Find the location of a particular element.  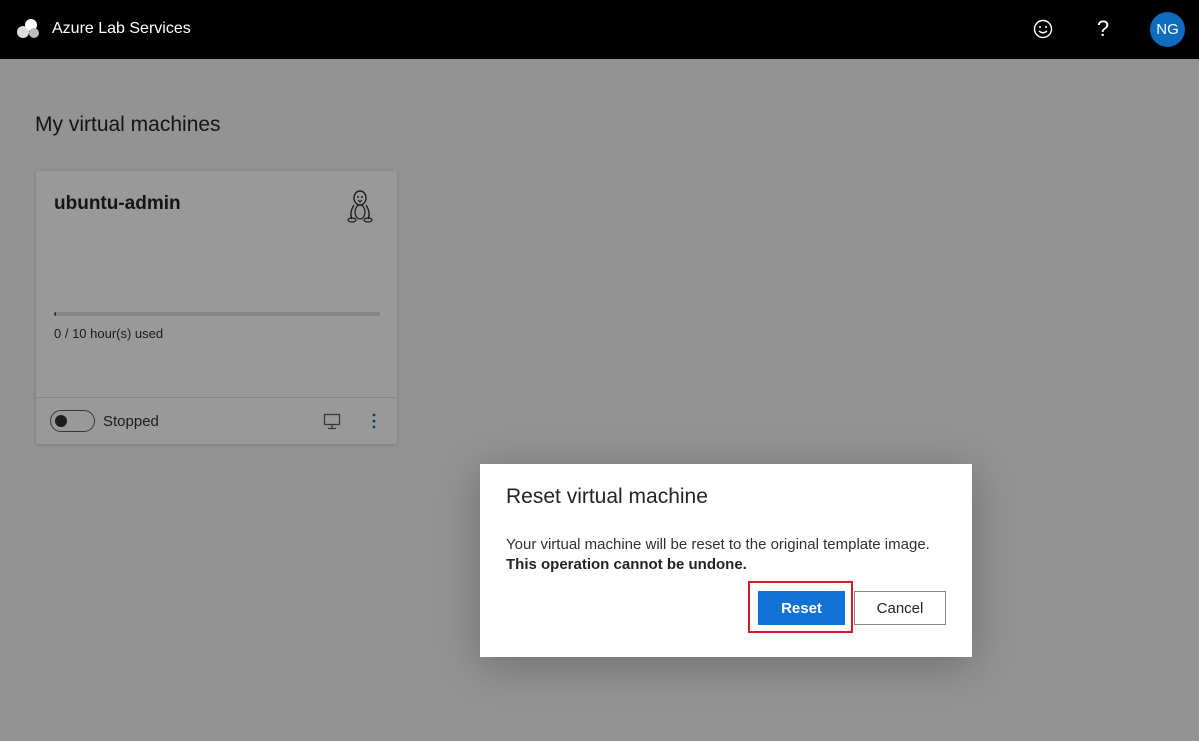

reset-button: Reset is located at coordinates (801, 608).